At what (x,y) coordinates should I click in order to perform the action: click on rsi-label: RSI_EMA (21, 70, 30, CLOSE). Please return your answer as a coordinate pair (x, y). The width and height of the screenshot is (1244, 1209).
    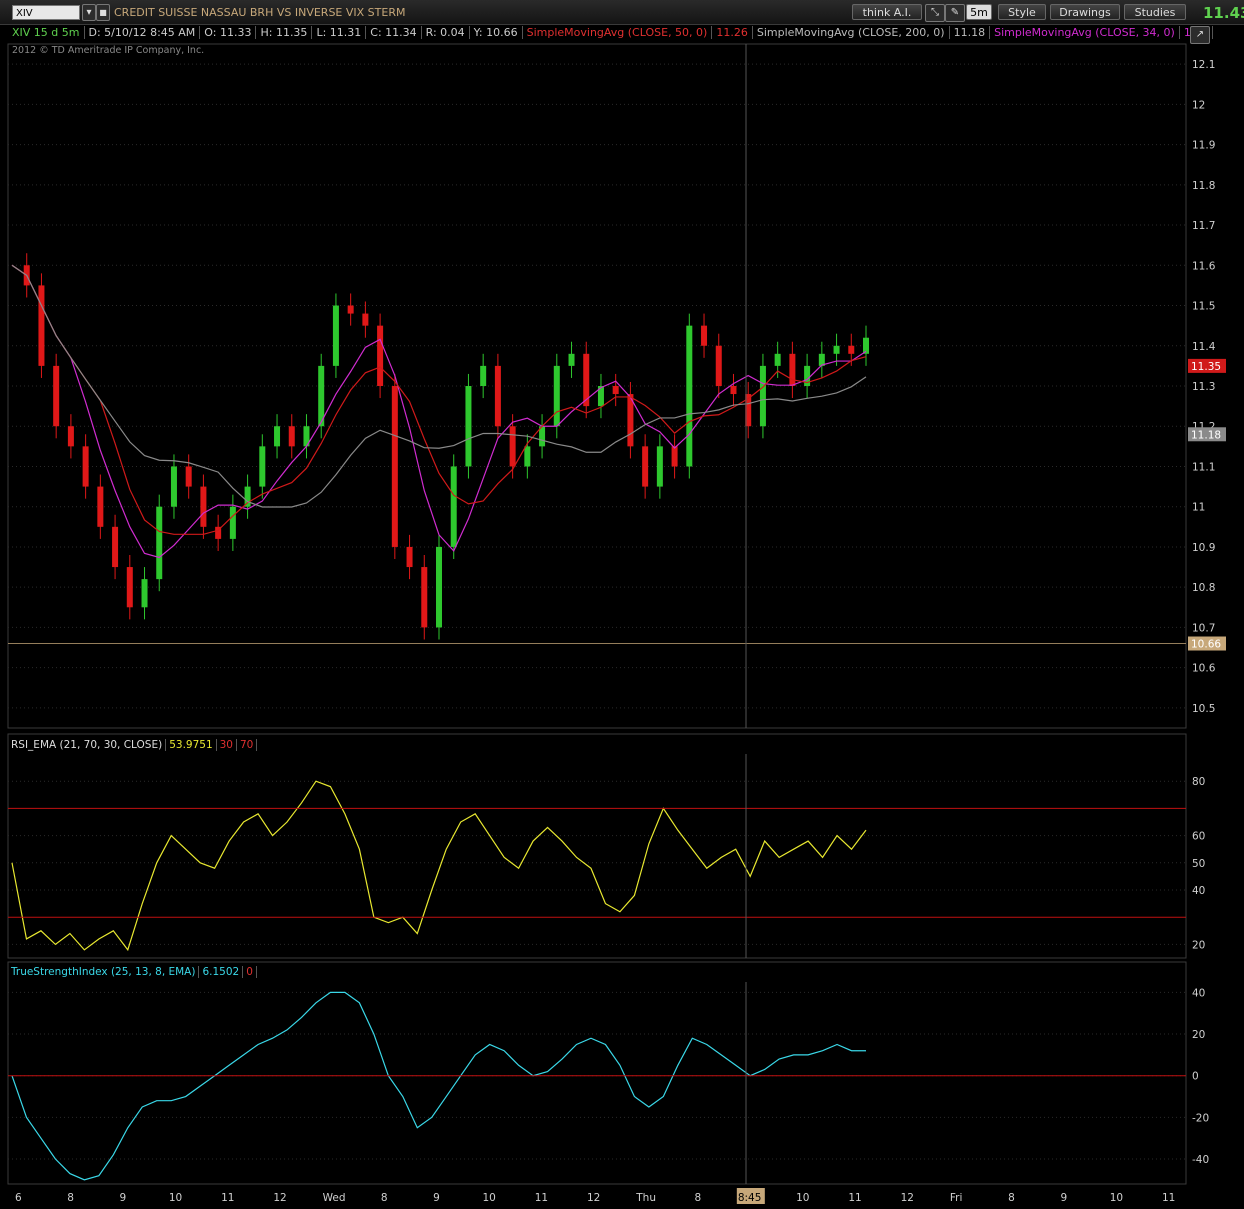
    Looking at the image, I should click on (87, 745).